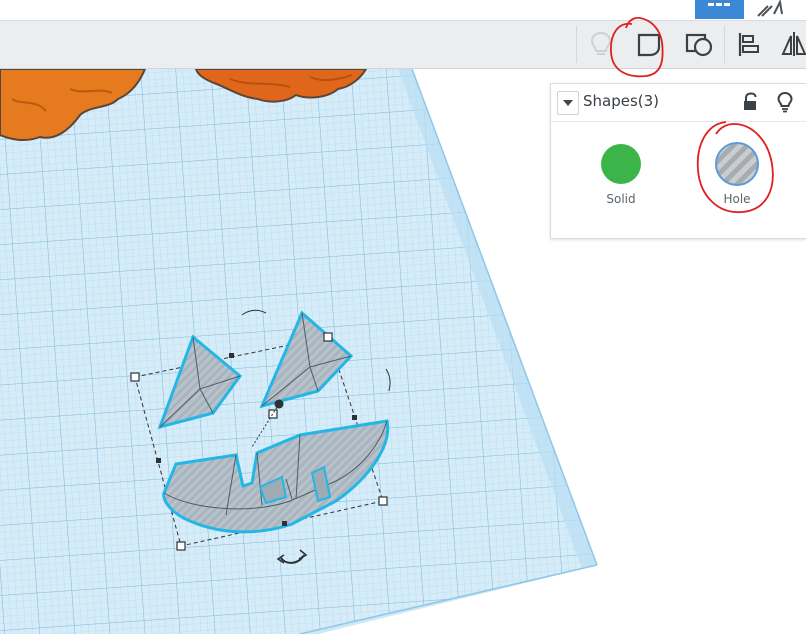  What do you see at coordinates (403, 10) in the screenshot?
I see `top-bar` at bounding box center [403, 10].